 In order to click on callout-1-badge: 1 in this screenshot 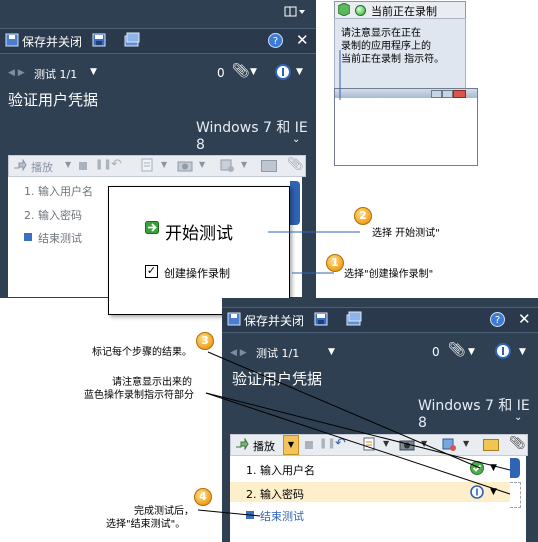, I will do `click(335, 263)`.